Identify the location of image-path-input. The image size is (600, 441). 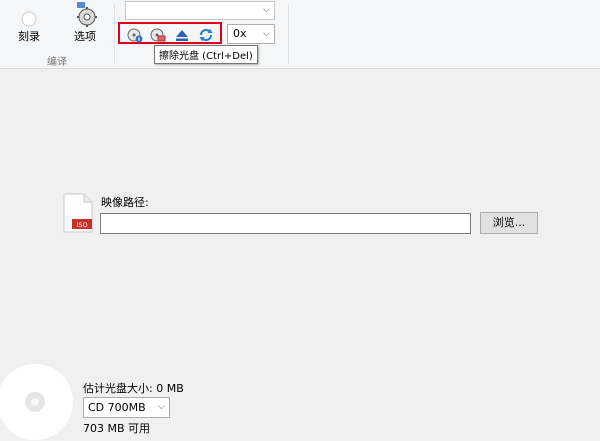
(285, 223).